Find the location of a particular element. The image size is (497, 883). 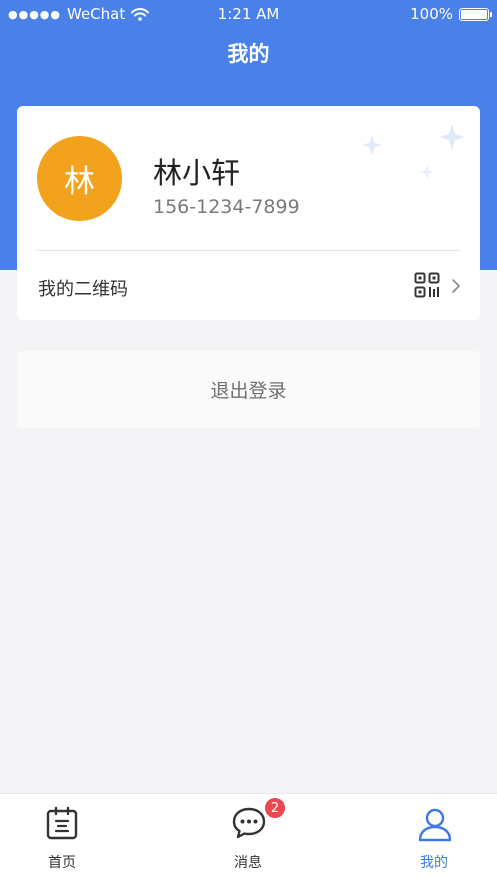

battery-percent: 100% is located at coordinates (431, 14).